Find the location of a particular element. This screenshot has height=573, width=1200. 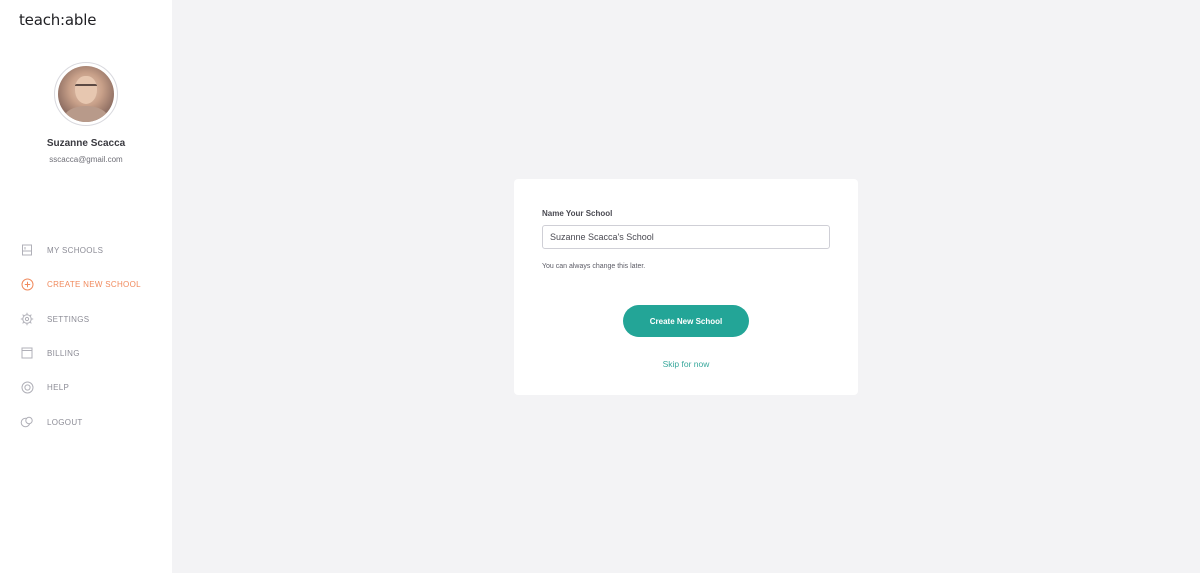

avatar-photo is located at coordinates (86, 94).